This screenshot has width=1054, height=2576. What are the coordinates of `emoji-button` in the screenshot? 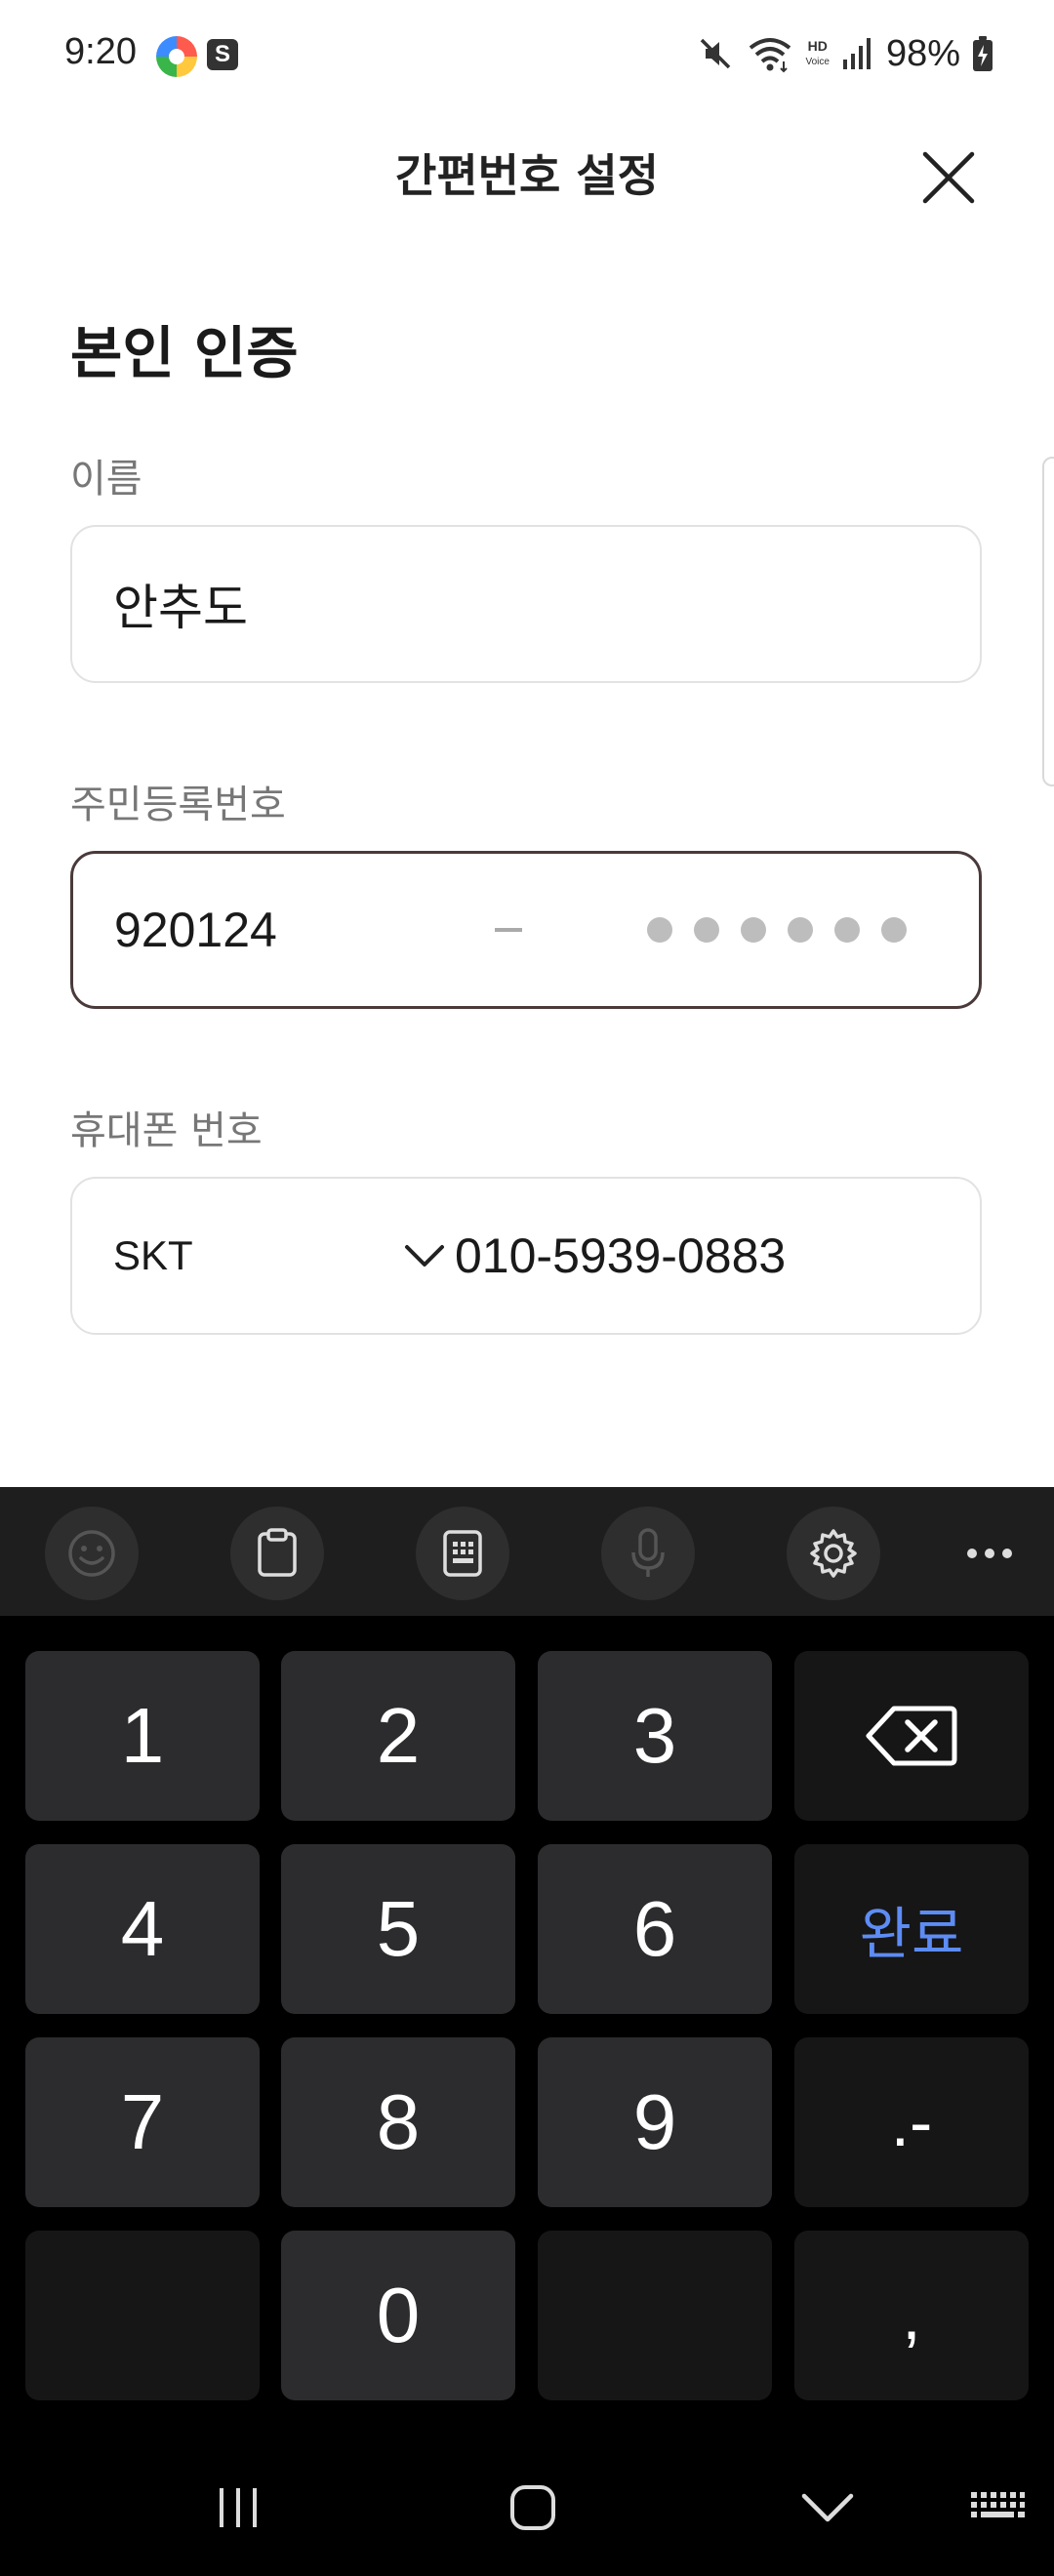 It's located at (92, 1553).